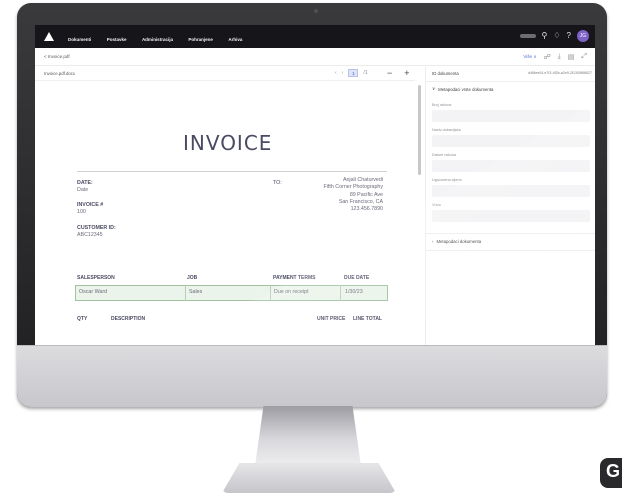 This screenshot has height=494, width=622. I want to click on supplier-field, so click(511, 141).